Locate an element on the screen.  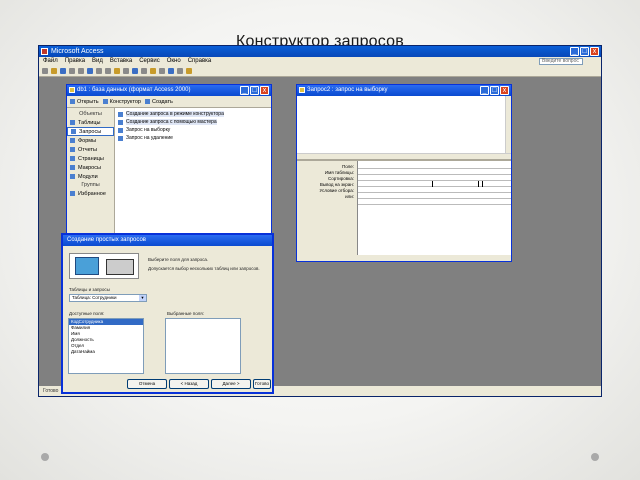
help-icon is located at coordinates (189, 71).